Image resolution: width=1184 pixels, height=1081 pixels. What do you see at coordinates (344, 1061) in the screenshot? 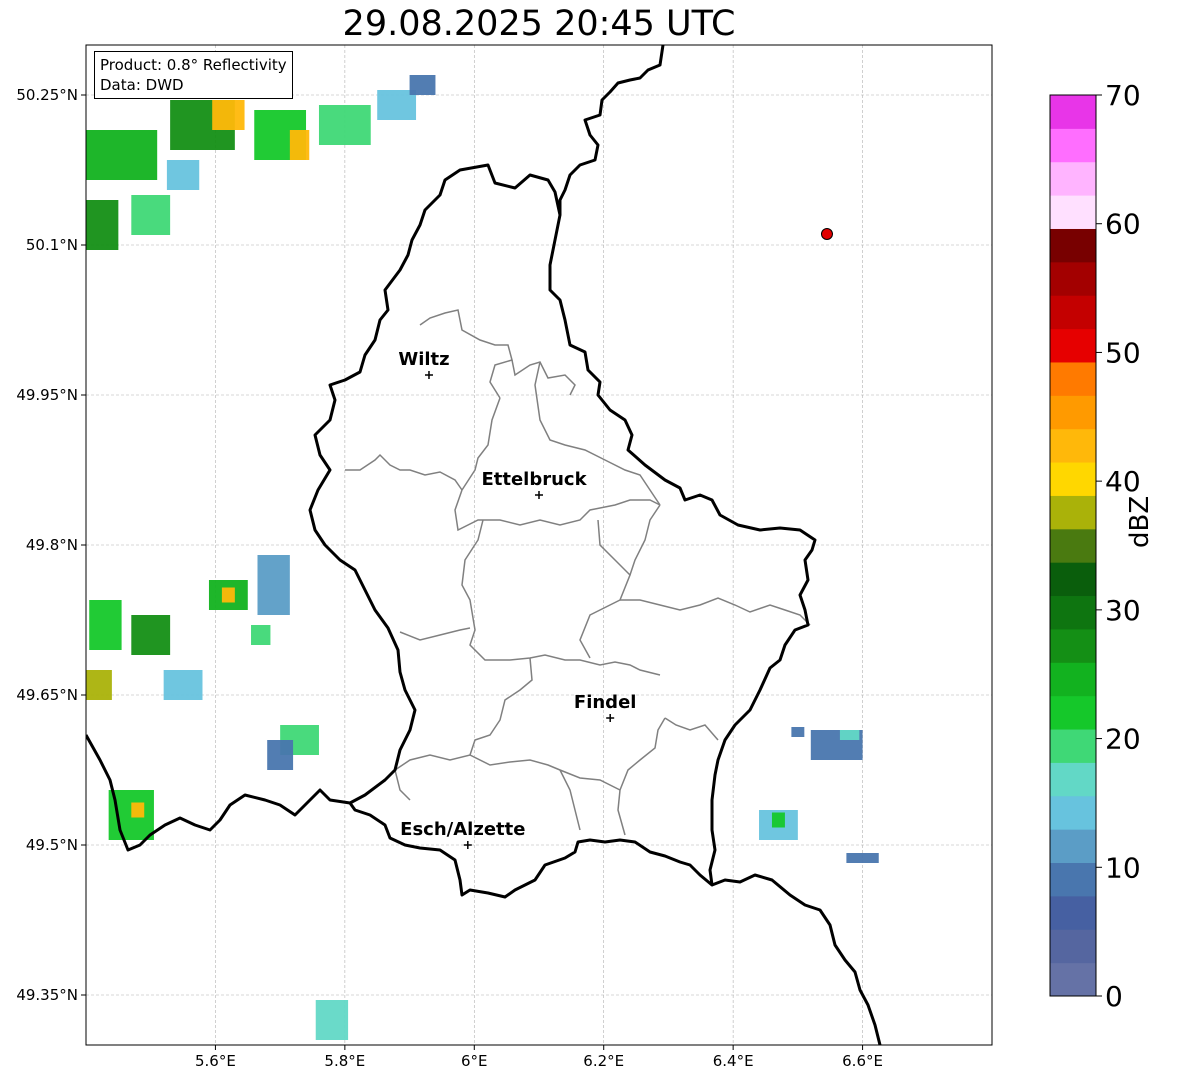
I see `lon-tick-label: 5.8°E` at bounding box center [344, 1061].